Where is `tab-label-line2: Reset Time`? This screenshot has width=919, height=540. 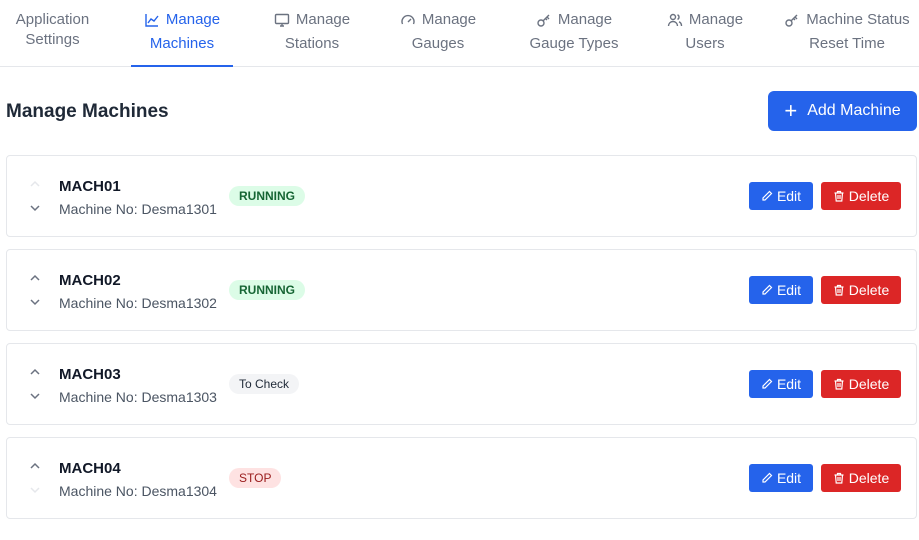 tab-label-line2: Reset Time is located at coordinates (847, 43).